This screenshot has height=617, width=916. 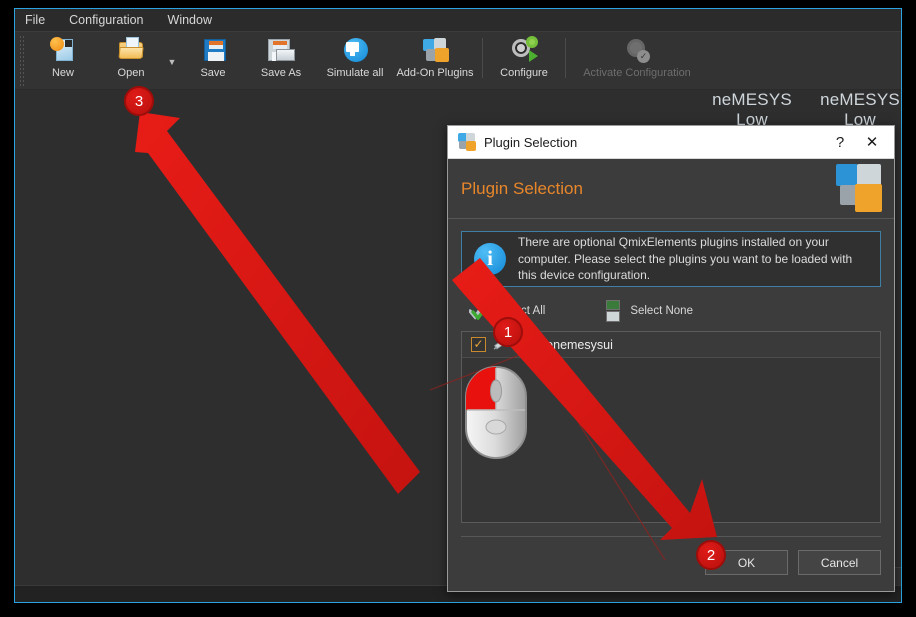 I want to click on menu-bar: File Configuration Window, so click(x=458, y=20).